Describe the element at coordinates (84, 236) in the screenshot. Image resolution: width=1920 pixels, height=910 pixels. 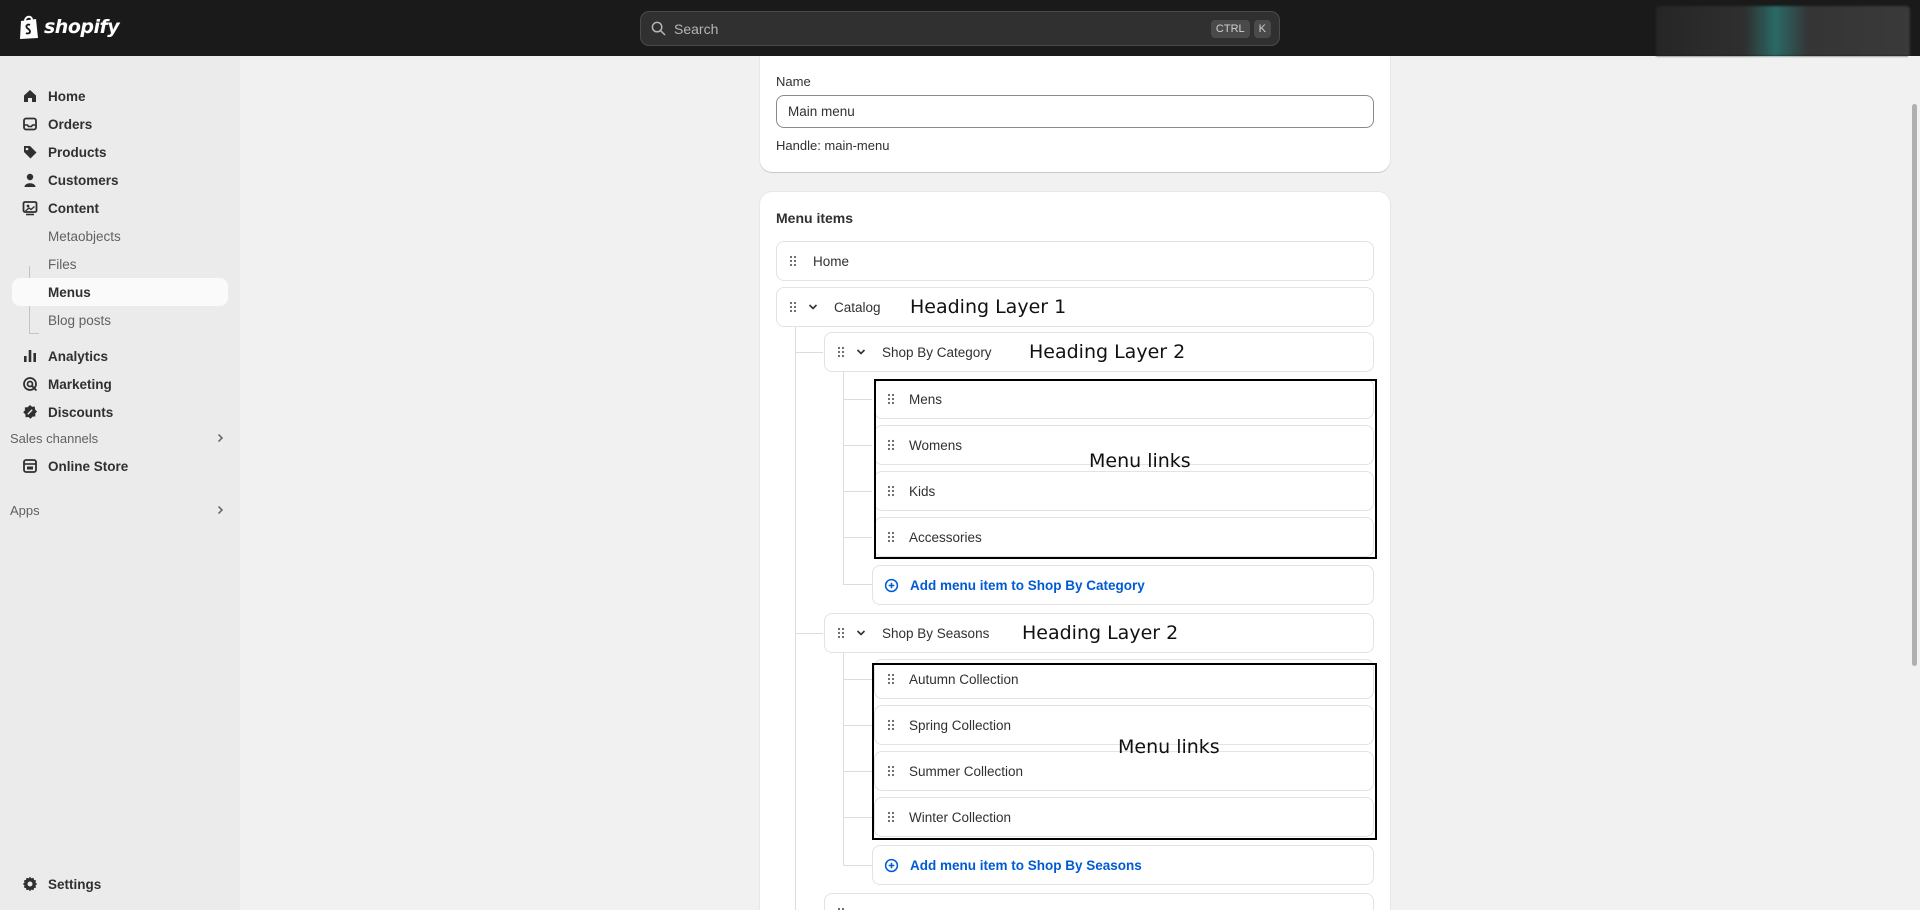
I see `sidebar-item-label: Metaobjects` at that location.